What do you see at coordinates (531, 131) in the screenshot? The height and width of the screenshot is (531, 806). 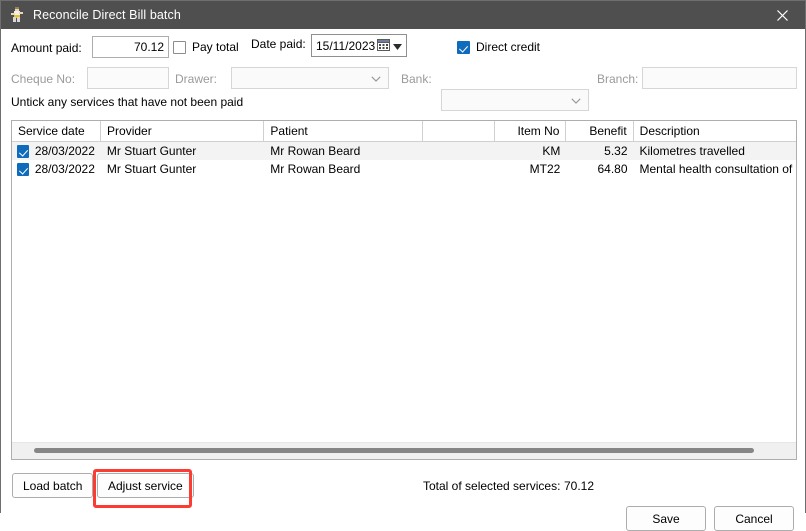 I see `column-header-item-no: Item No` at bounding box center [531, 131].